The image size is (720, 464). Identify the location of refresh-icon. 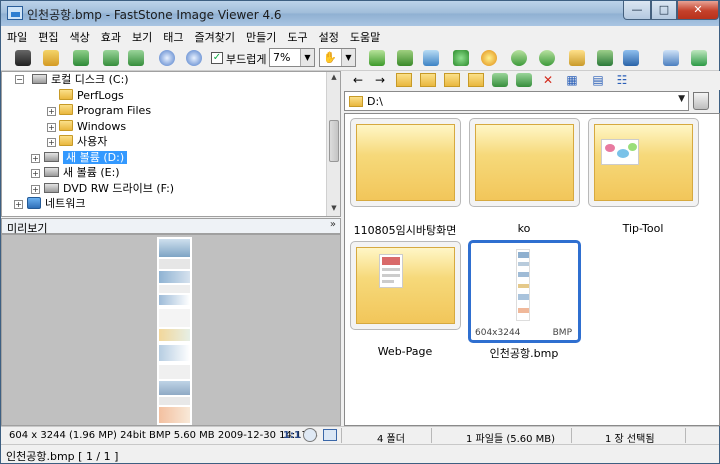
(500, 80).